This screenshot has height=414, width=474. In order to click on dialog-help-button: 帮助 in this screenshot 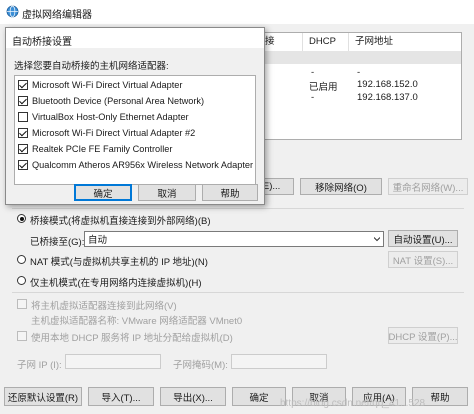, I will do `click(230, 192)`.